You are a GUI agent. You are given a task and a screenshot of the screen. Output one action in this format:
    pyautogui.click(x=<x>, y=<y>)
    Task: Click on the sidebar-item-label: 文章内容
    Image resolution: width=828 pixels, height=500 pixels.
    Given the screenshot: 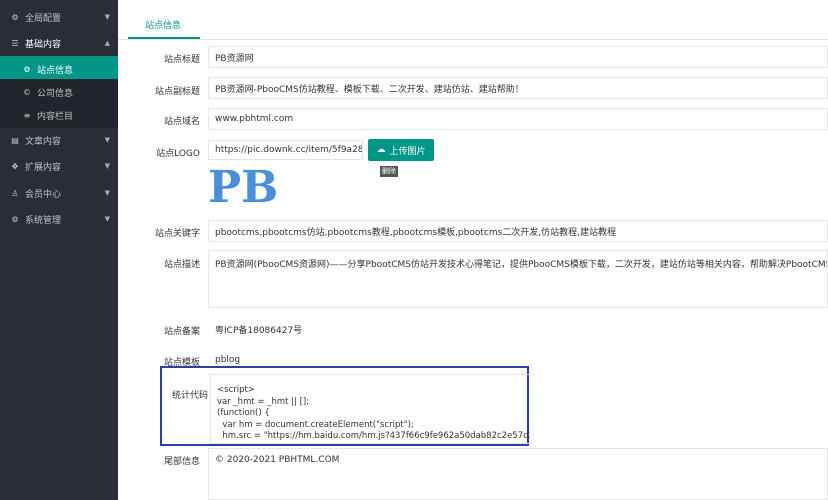 What is the action you would take?
    pyautogui.click(x=43, y=141)
    